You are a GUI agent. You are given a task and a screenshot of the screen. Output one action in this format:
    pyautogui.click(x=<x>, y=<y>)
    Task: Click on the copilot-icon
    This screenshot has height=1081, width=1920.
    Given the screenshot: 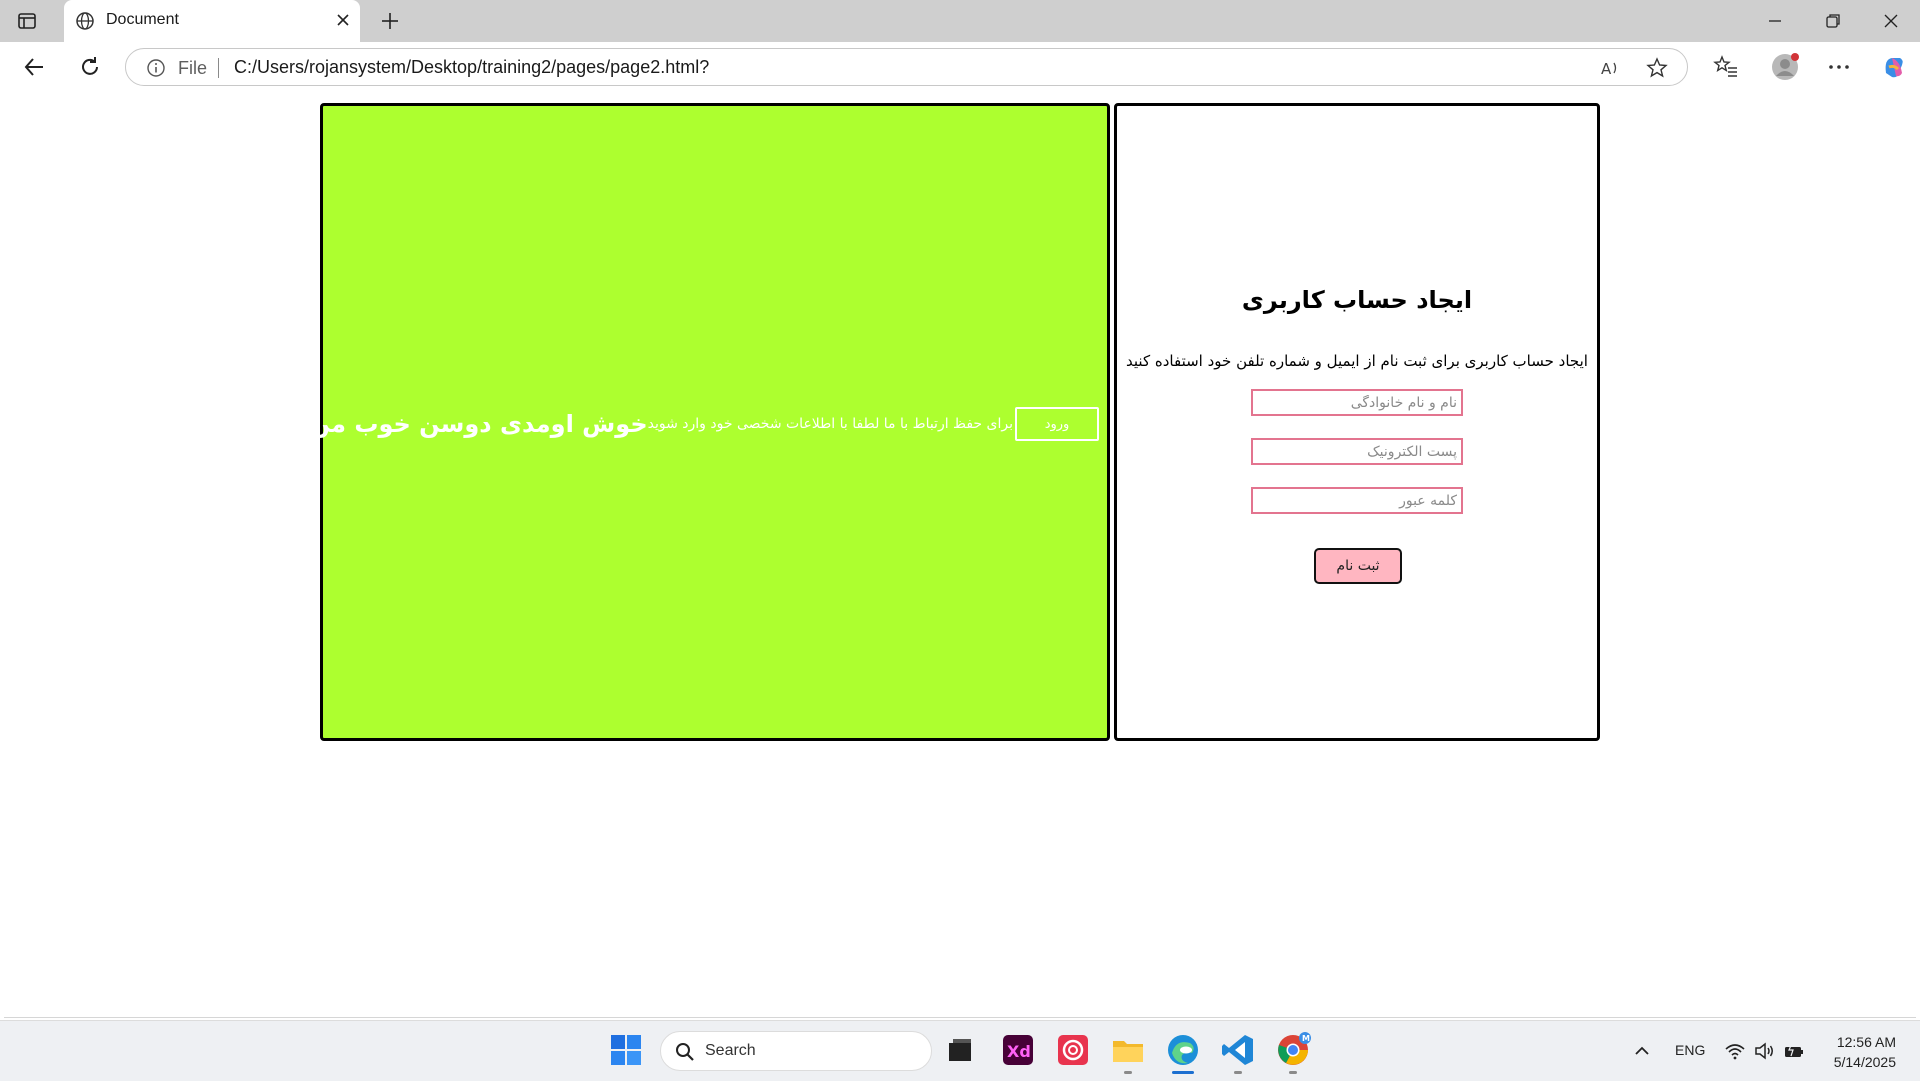 What is the action you would take?
    pyautogui.click(x=1894, y=67)
    